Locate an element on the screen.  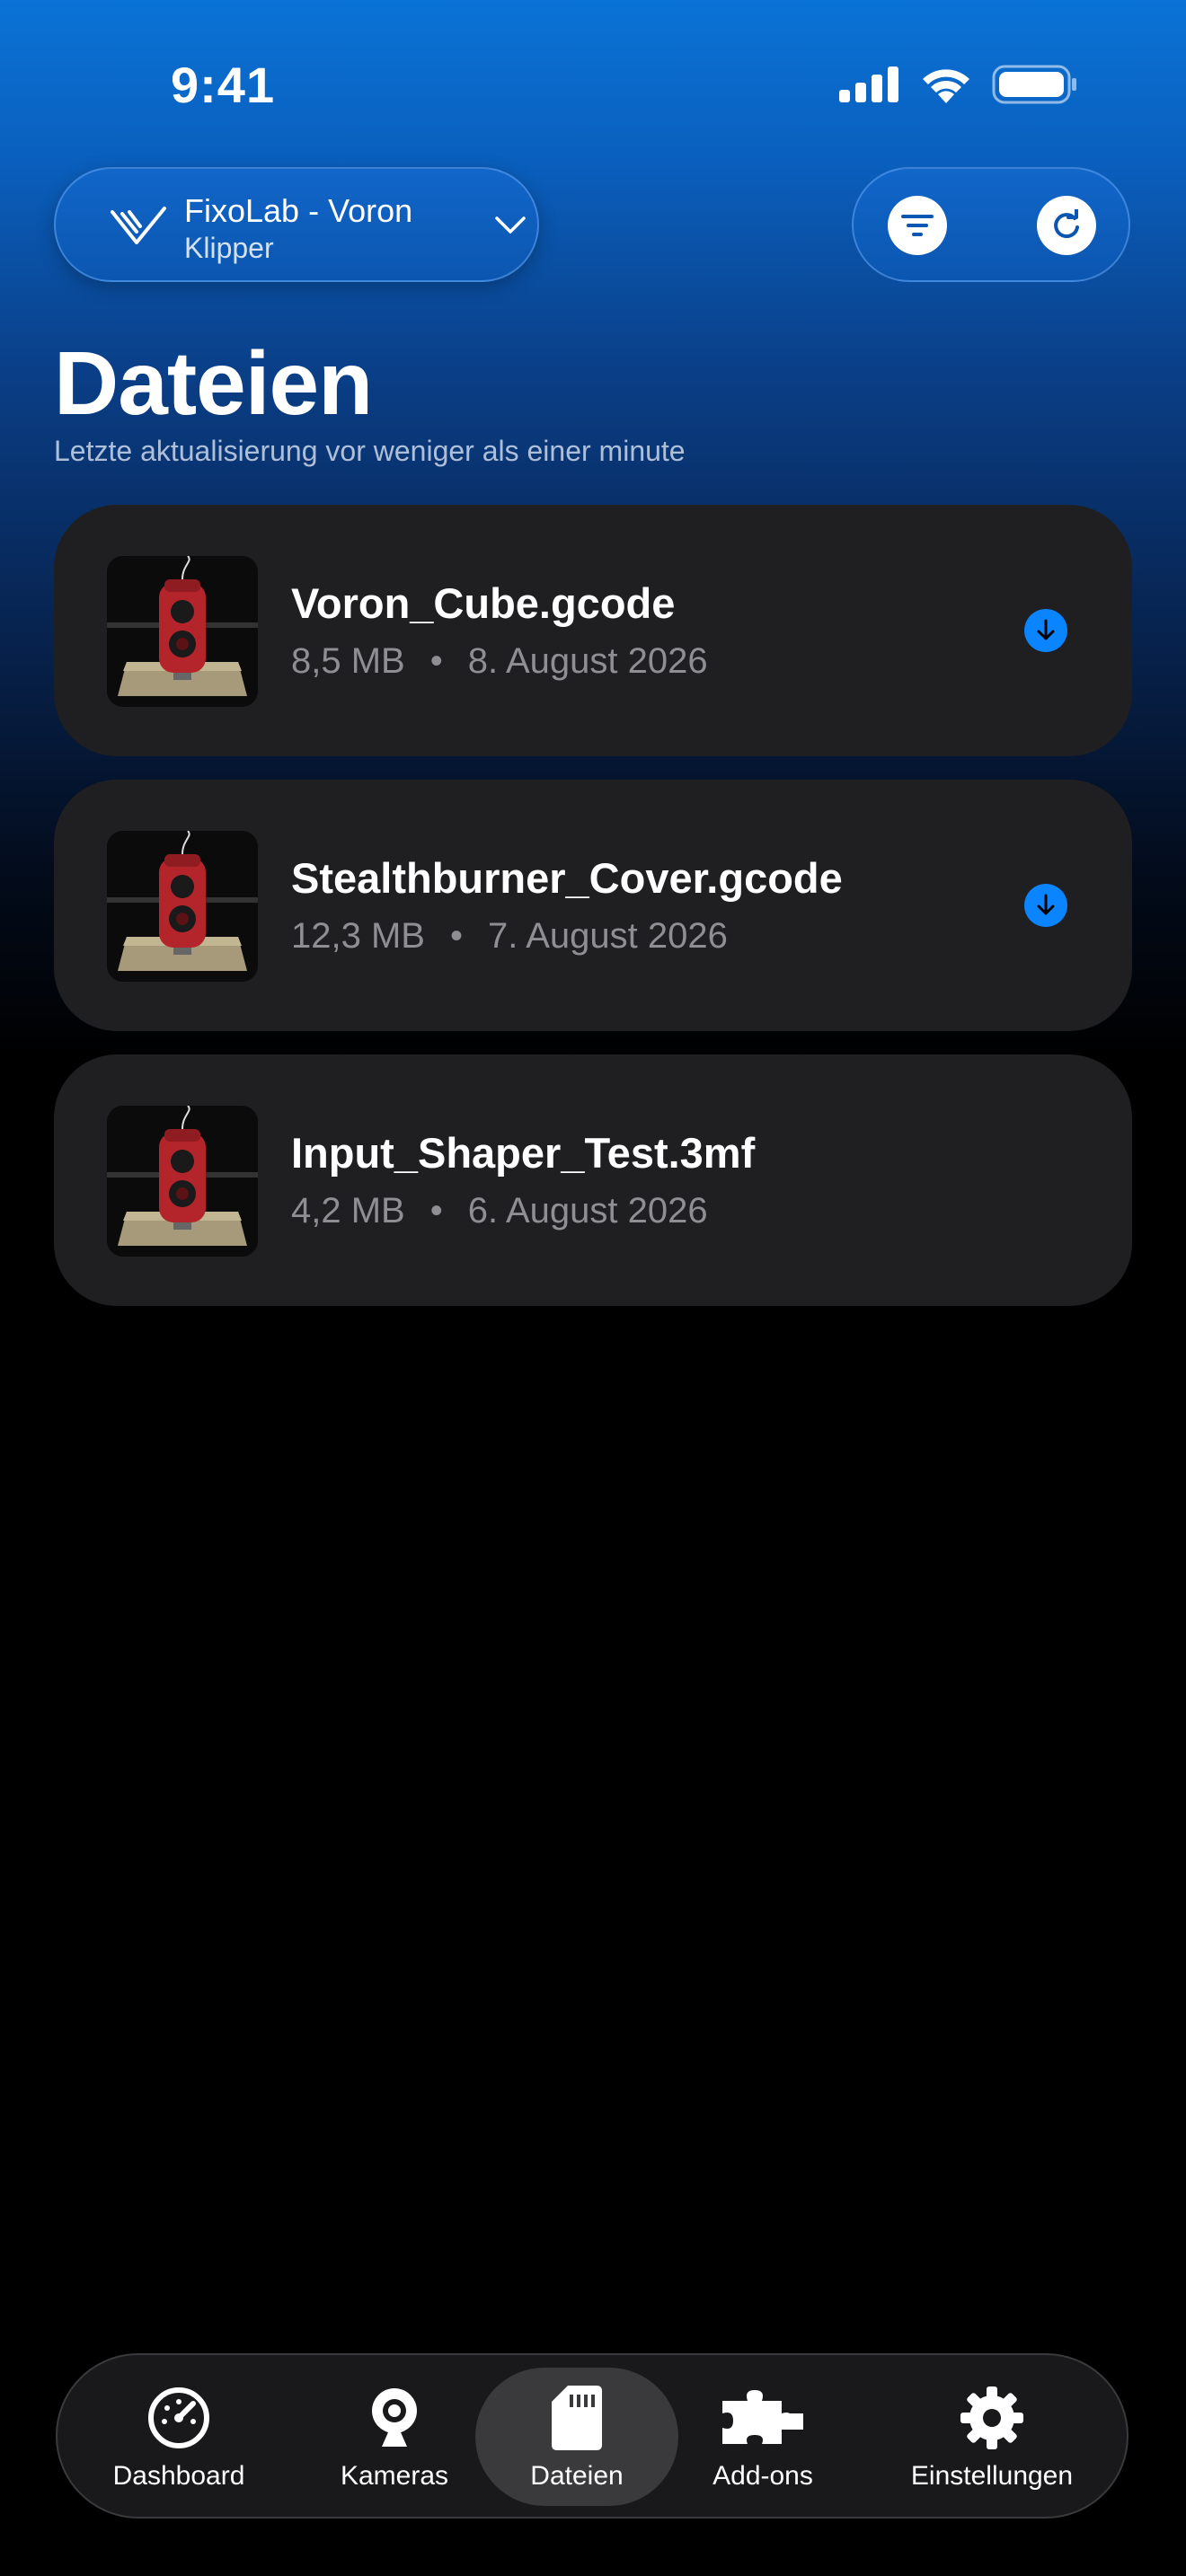
file-date: 8. August 2026 is located at coordinates (587, 661).